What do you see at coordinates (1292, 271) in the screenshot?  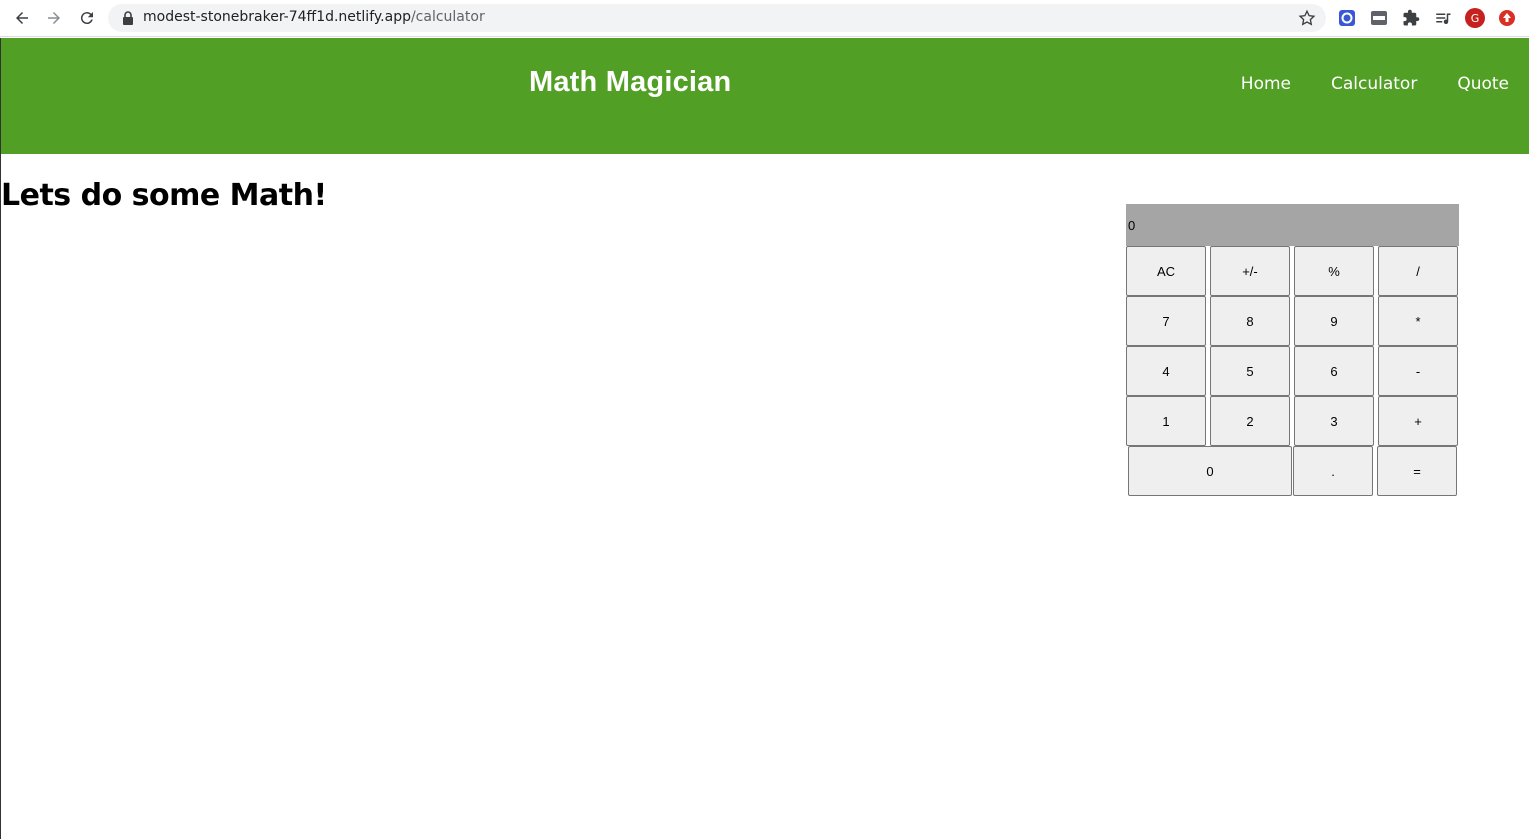 I see `calculator-row: AC +/- % /` at bounding box center [1292, 271].